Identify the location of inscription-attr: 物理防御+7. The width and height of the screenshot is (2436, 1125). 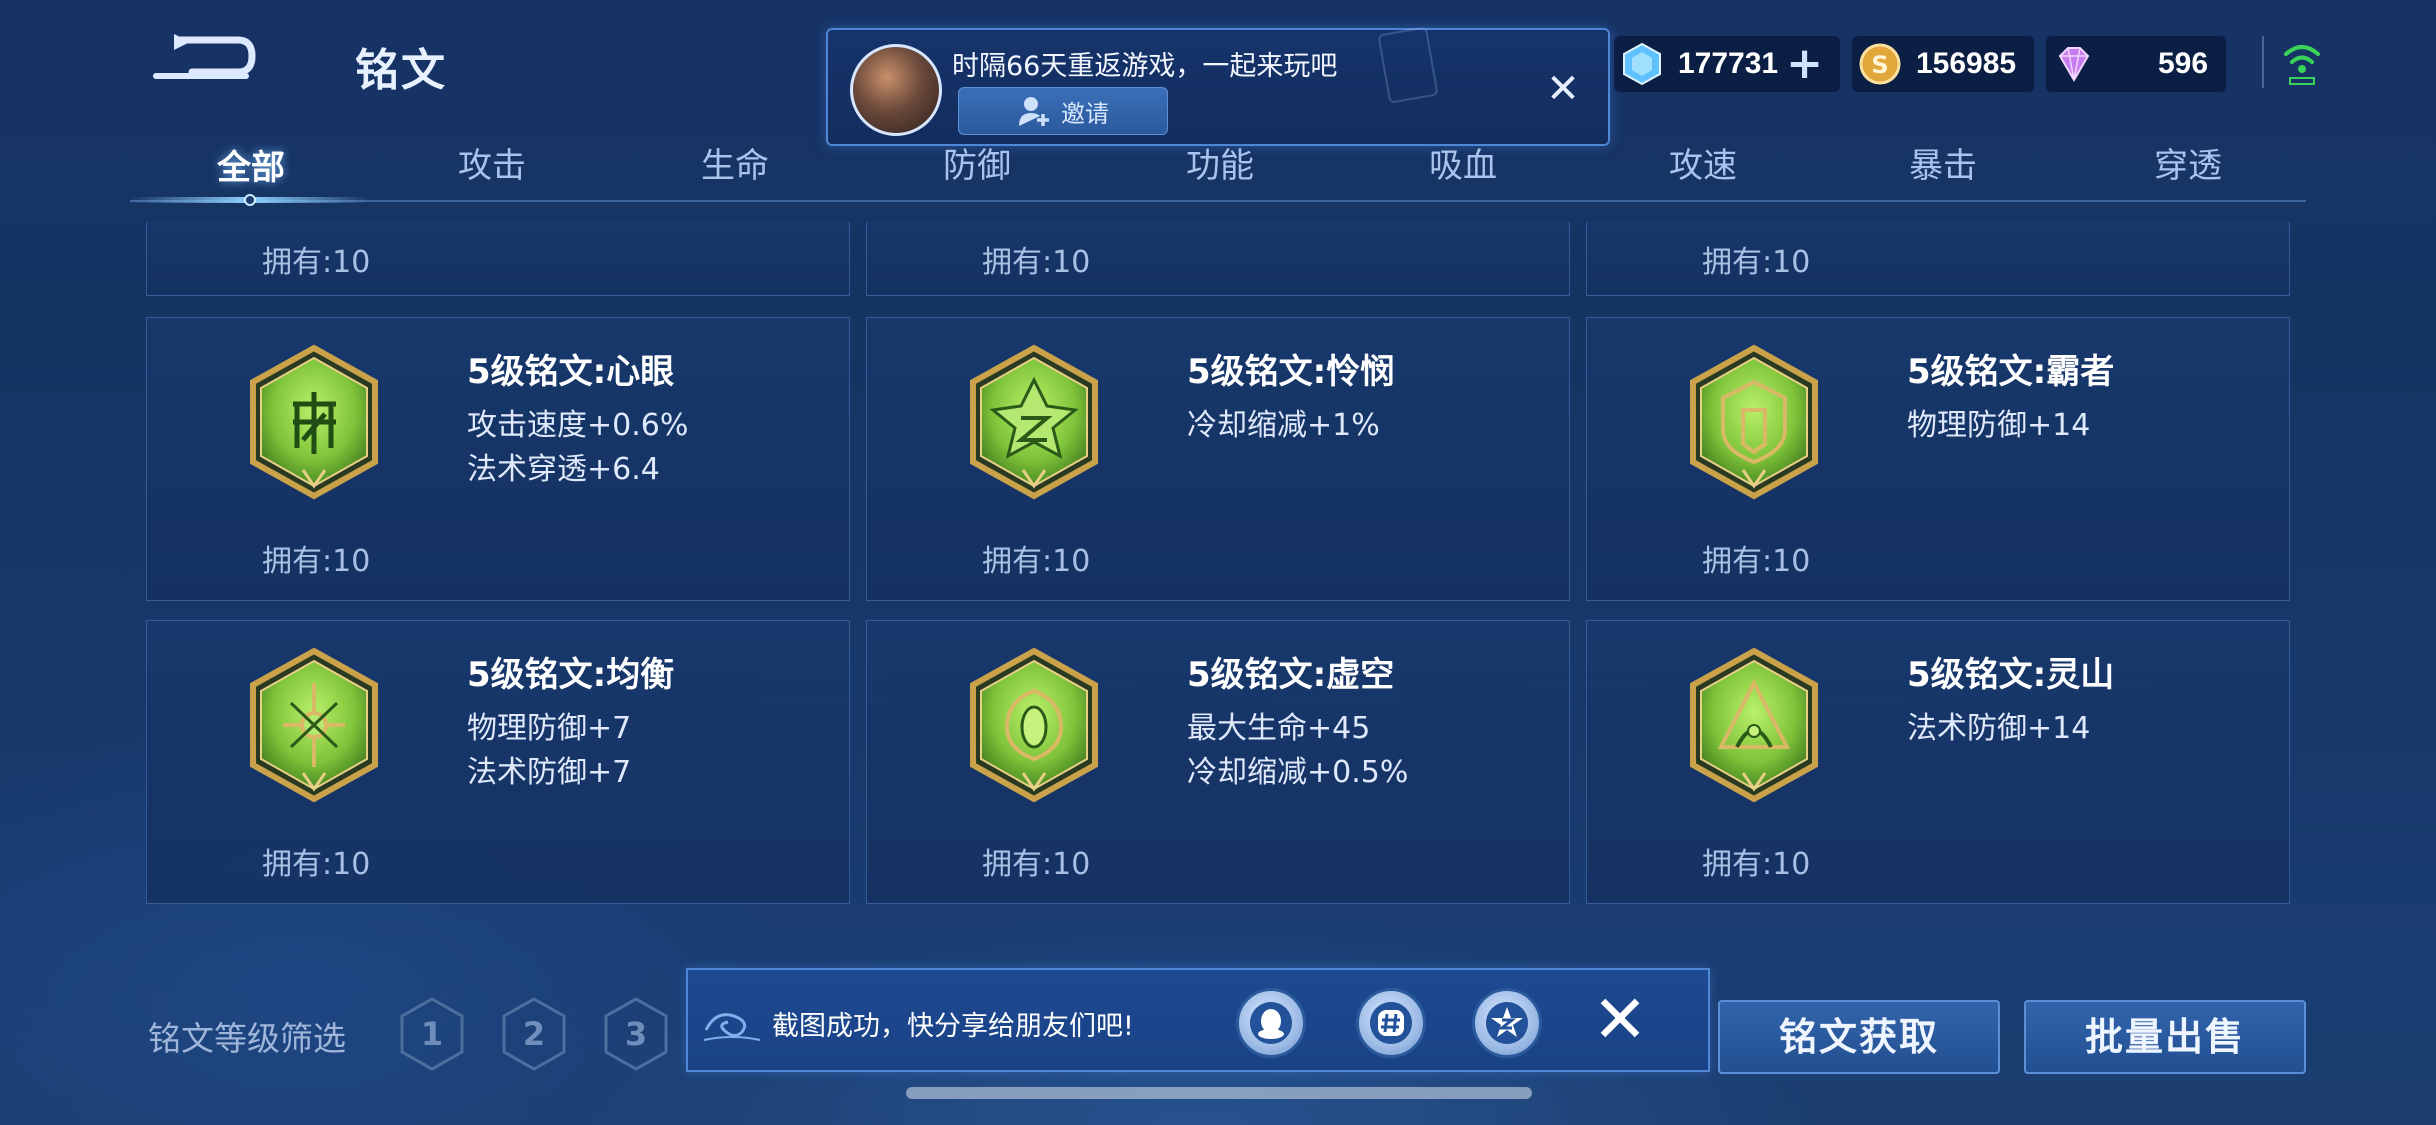
(549, 728).